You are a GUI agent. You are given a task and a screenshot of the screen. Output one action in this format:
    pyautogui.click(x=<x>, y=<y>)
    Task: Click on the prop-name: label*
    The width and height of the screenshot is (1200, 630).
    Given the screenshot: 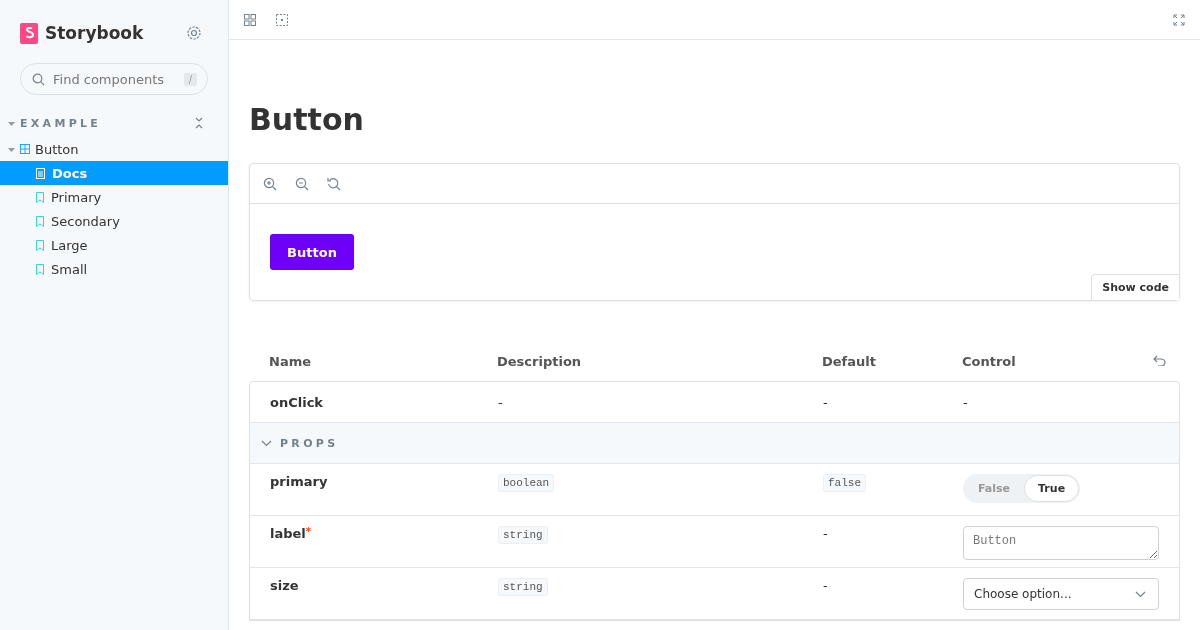 What is the action you would take?
    pyautogui.click(x=291, y=533)
    